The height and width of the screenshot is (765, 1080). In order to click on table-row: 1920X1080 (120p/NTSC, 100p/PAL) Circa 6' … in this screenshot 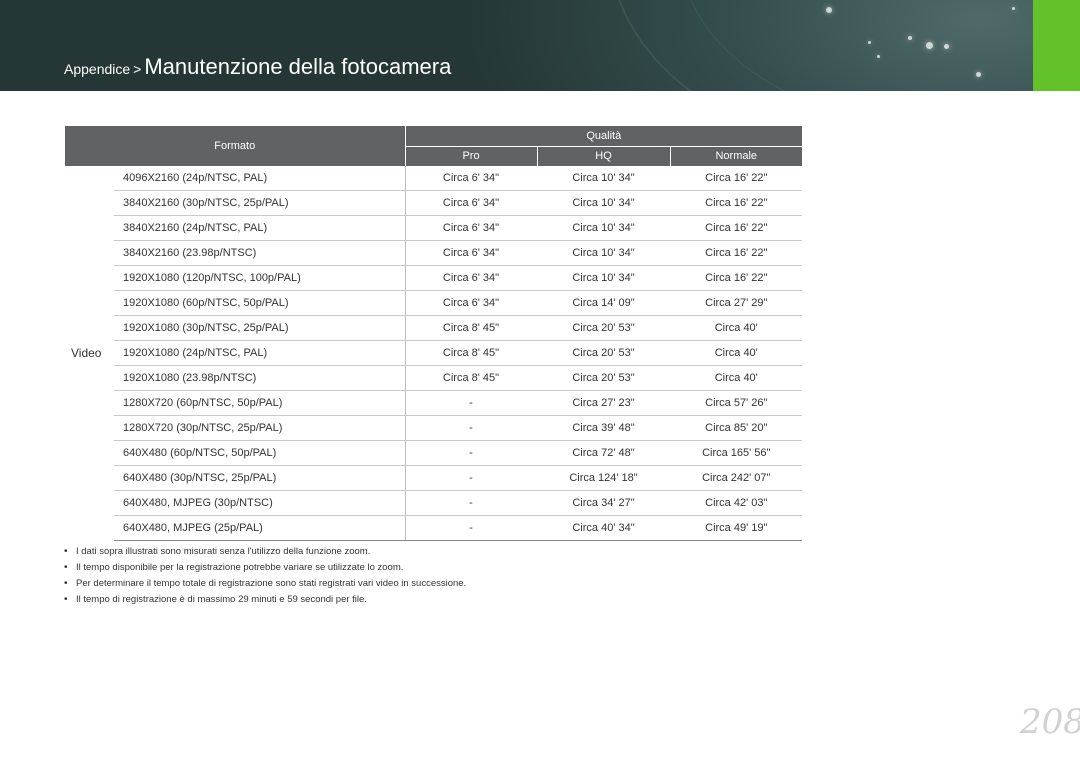, I will do `click(434, 278)`.